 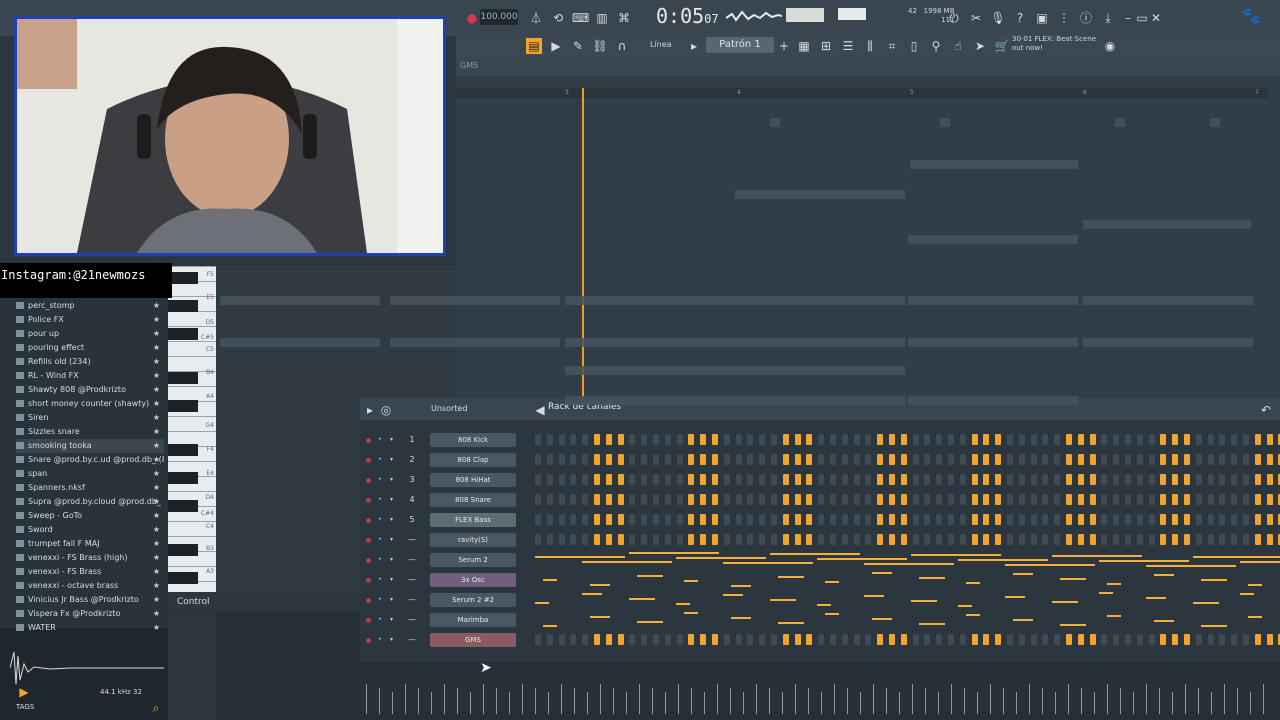 What do you see at coordinates (192, 429) in the screenshot?
I see `piano-keyboard: F5 E5 D5 C#5 C5 B4 A4 G4 F4 E4 D4 C#4 C4 B3 A3` at bounding box center [192, 429].